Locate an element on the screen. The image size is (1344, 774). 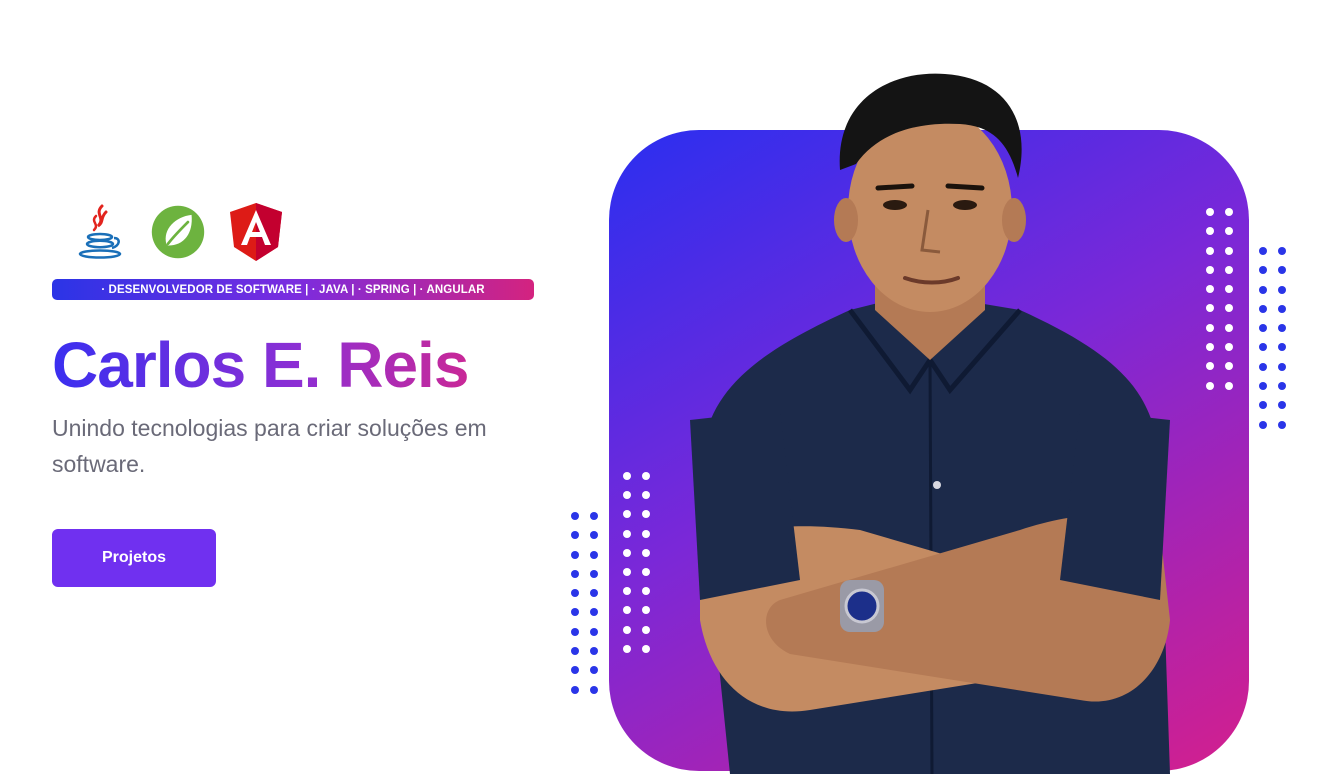
tech-logos is located at coordinates (178, 232).